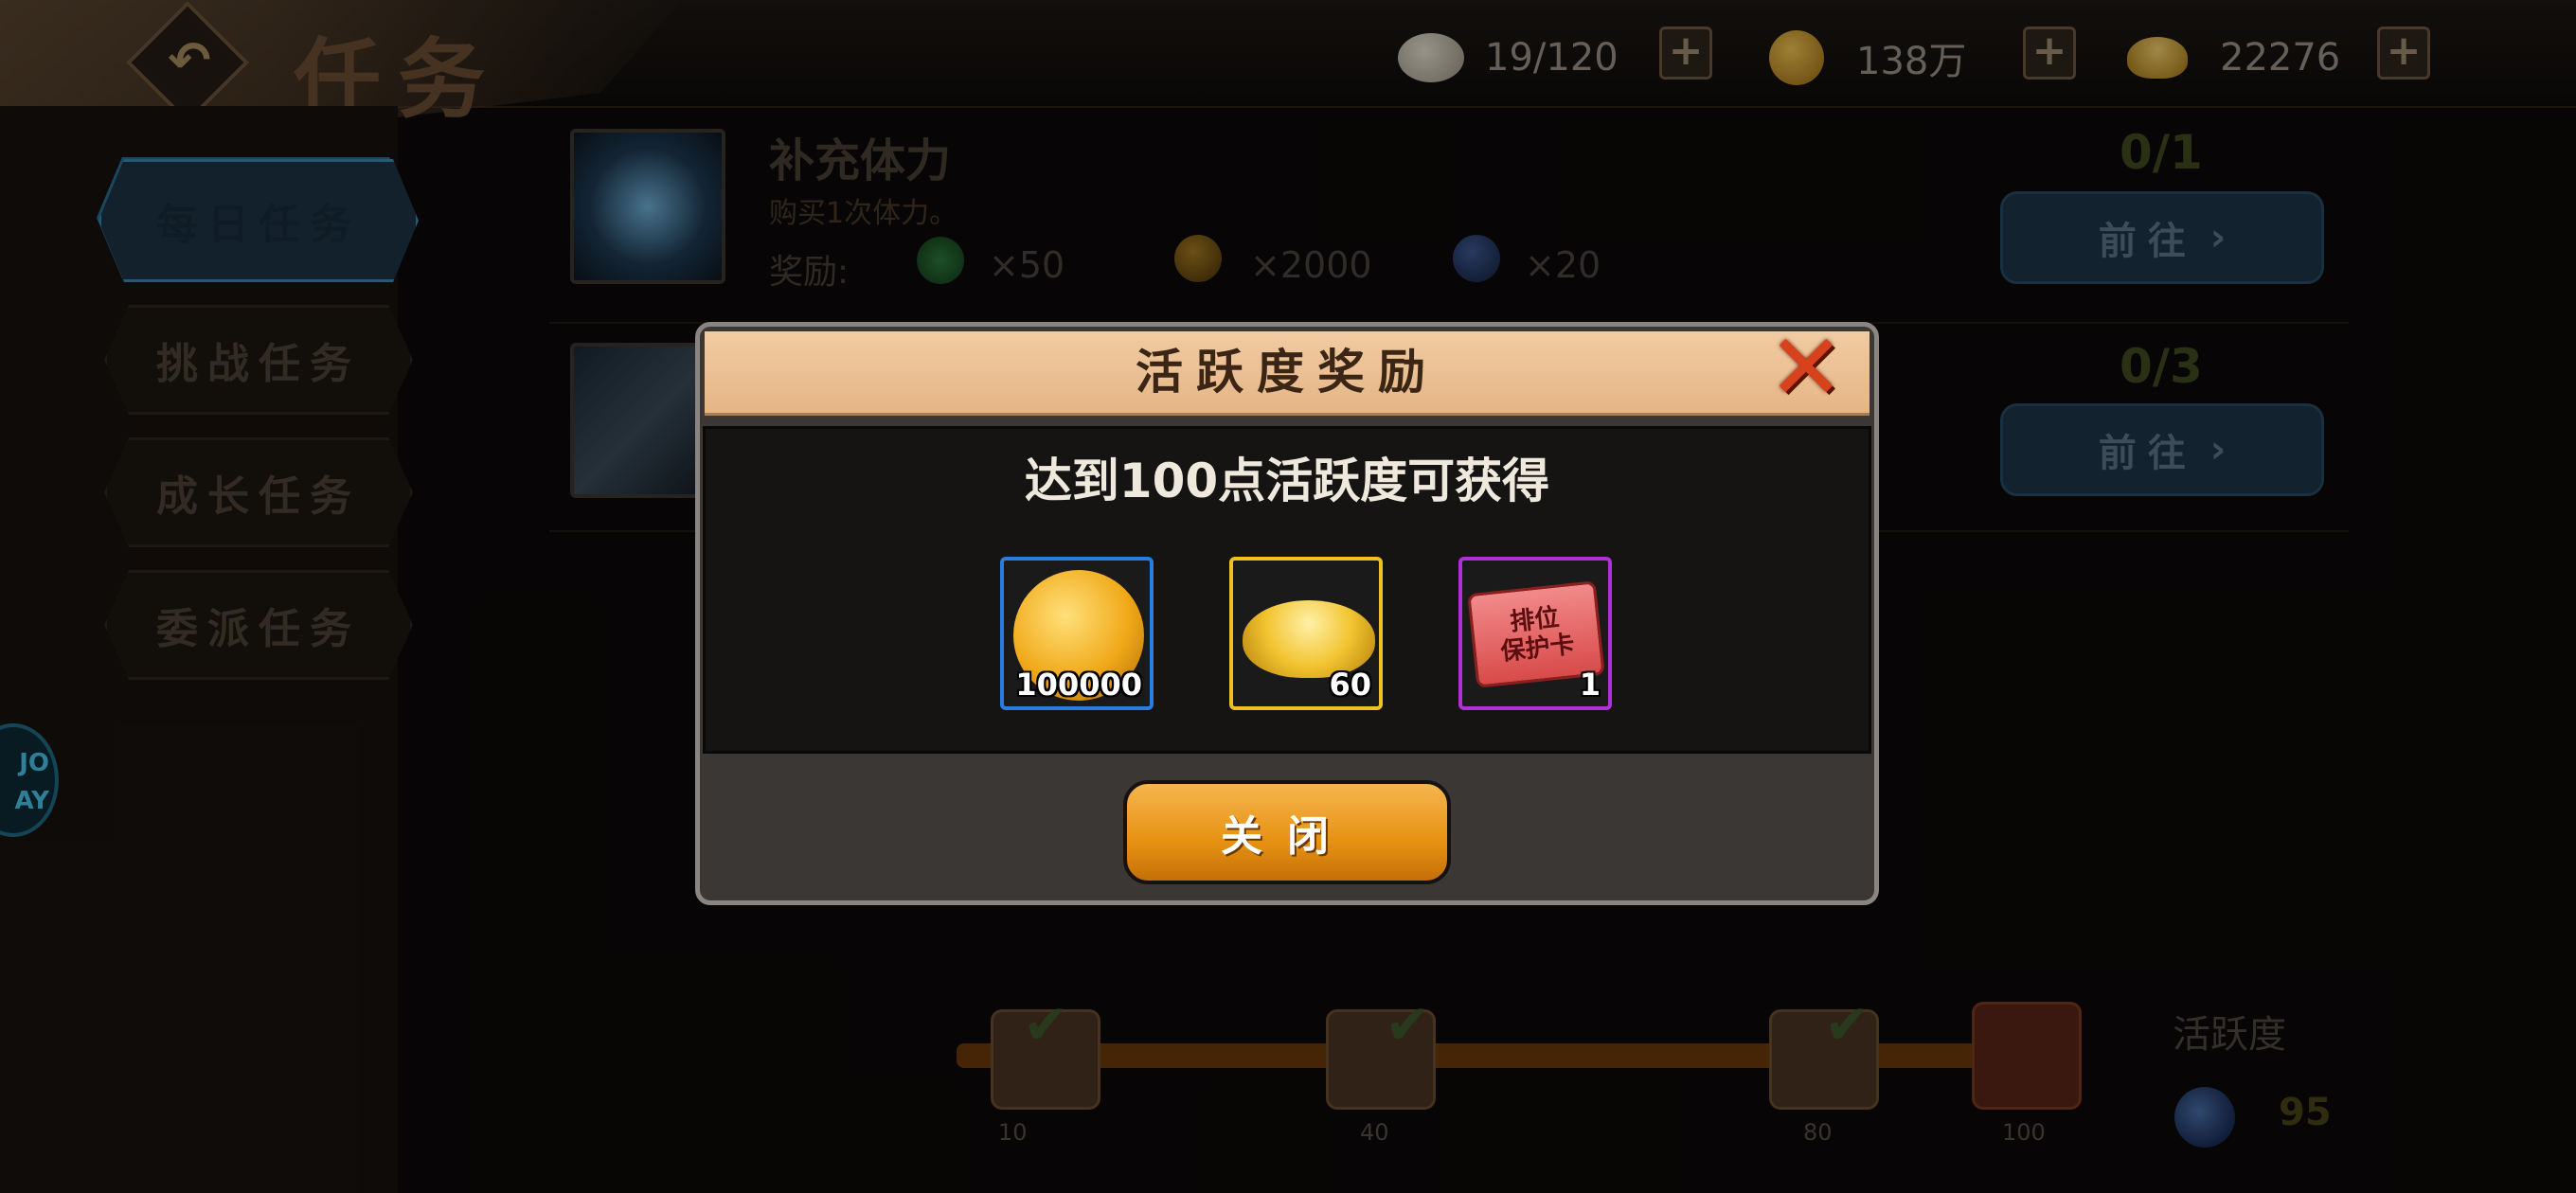 The width and height of the screenshot is (2576, 1193). What do you see at coordinates (1287, 832) in the screenshot?
I see `close-button: 关闭` at bounding box center [1287, 832].